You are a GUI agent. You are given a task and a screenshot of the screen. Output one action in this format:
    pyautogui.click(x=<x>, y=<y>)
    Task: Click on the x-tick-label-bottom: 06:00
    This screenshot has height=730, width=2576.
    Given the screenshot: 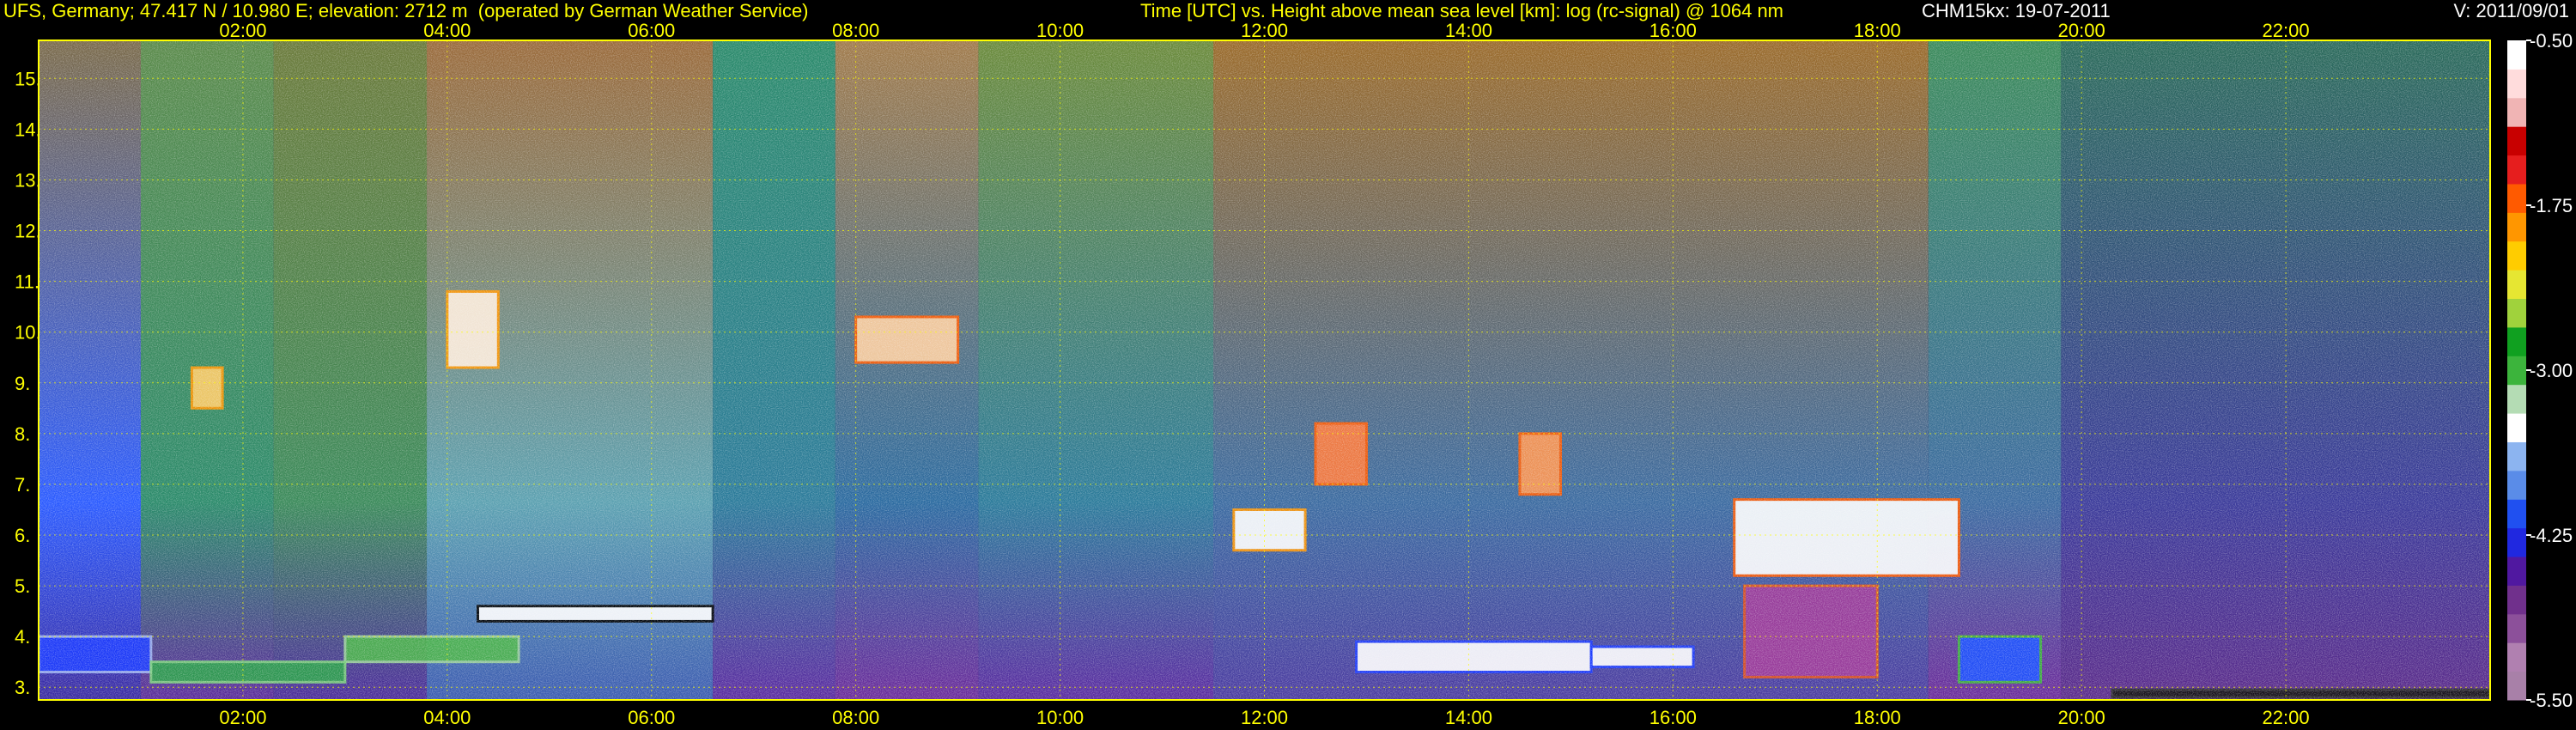 What is the action you would take?
    pyautogui.click(x=651, y=717)
    